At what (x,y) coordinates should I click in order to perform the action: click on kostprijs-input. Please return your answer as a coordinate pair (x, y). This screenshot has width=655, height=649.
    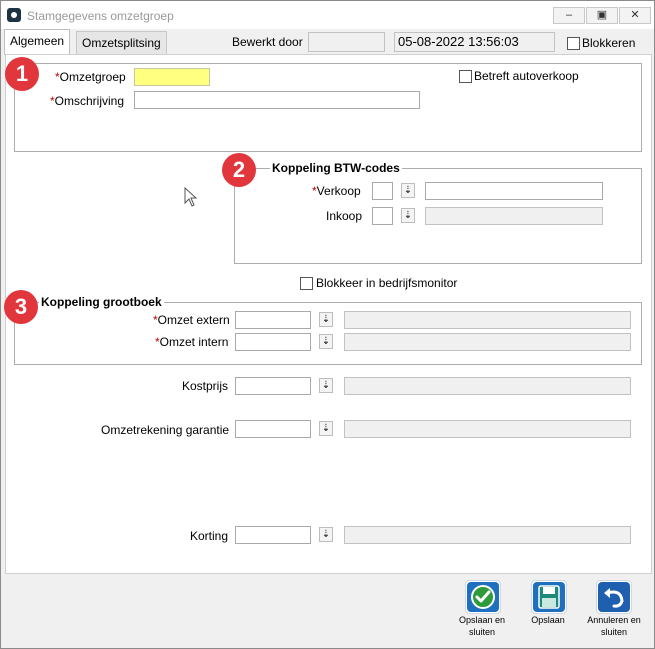
    Looking at the image, I should click on (273, 386).